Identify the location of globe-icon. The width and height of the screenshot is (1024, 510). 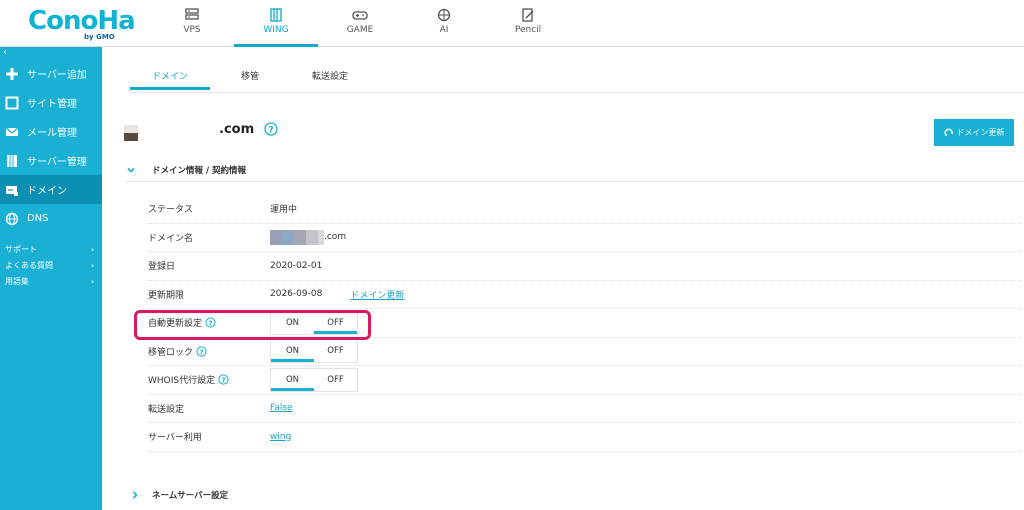
(12, 218).